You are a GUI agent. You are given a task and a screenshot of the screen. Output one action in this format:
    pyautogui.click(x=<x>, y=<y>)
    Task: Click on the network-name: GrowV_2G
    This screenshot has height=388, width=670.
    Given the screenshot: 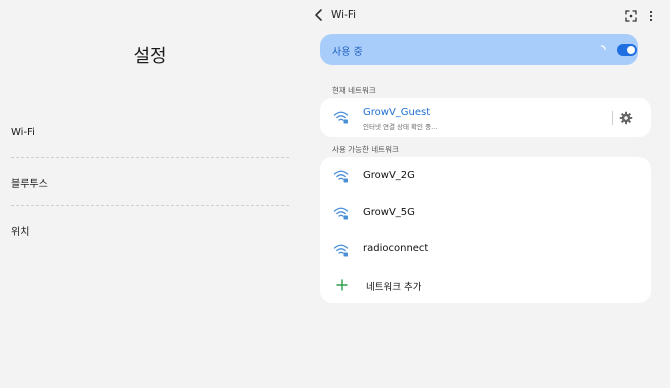 What is the action you would take?
    pyautogui.click(x=389, y=175)
    